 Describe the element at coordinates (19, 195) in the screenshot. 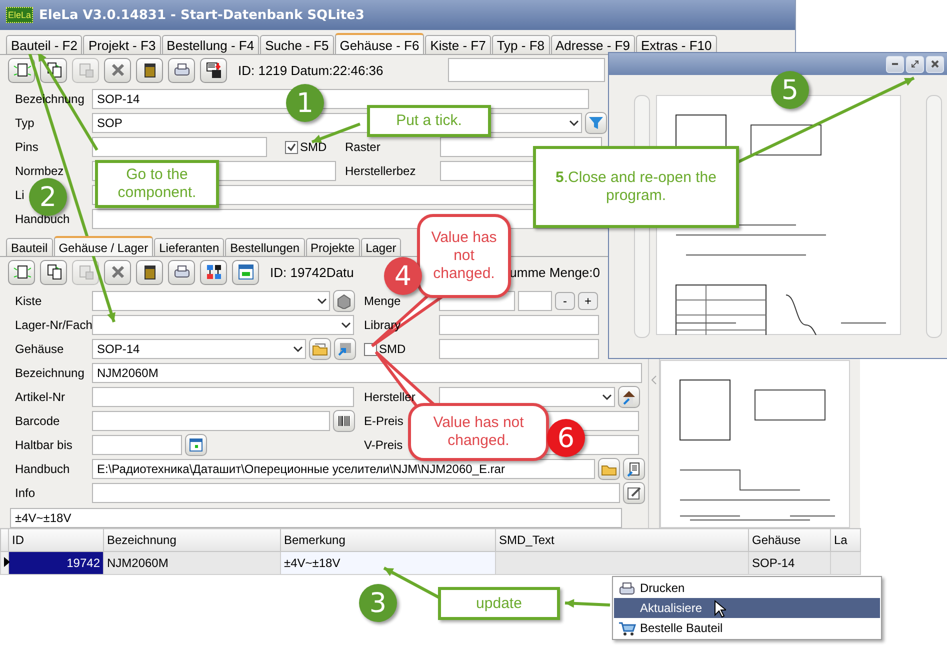

I see `field-label: Li` at that location.